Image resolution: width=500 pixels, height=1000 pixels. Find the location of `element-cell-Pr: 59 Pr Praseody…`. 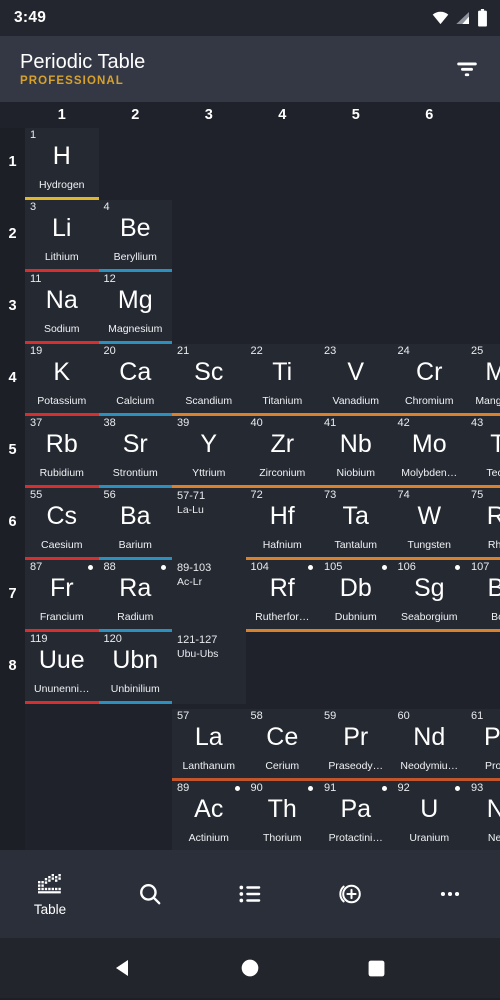

element-cell-Pr: 59 Pr Praseody… is located at coordinates (356, 745).